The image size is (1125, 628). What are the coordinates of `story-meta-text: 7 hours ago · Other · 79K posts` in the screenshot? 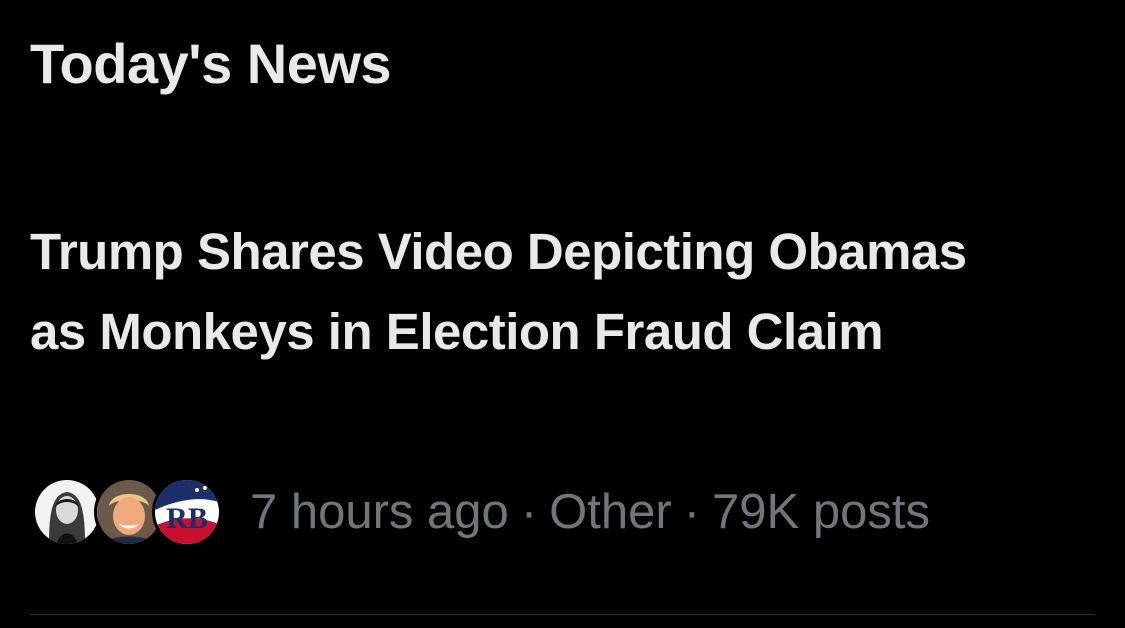 It's located at (590, 512).